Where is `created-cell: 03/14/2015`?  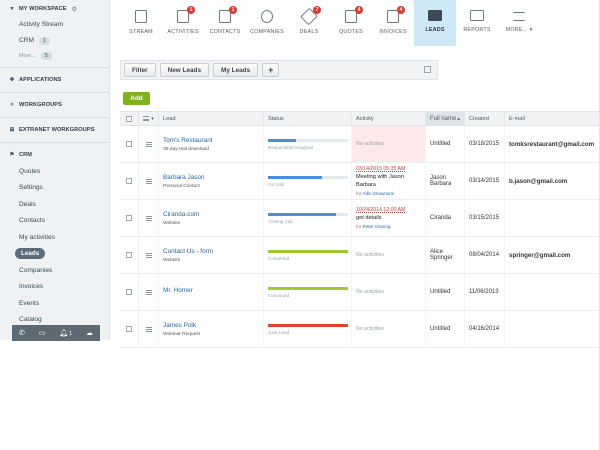 created-cell: 03/14/2015 is located at coordinates (485, 181).